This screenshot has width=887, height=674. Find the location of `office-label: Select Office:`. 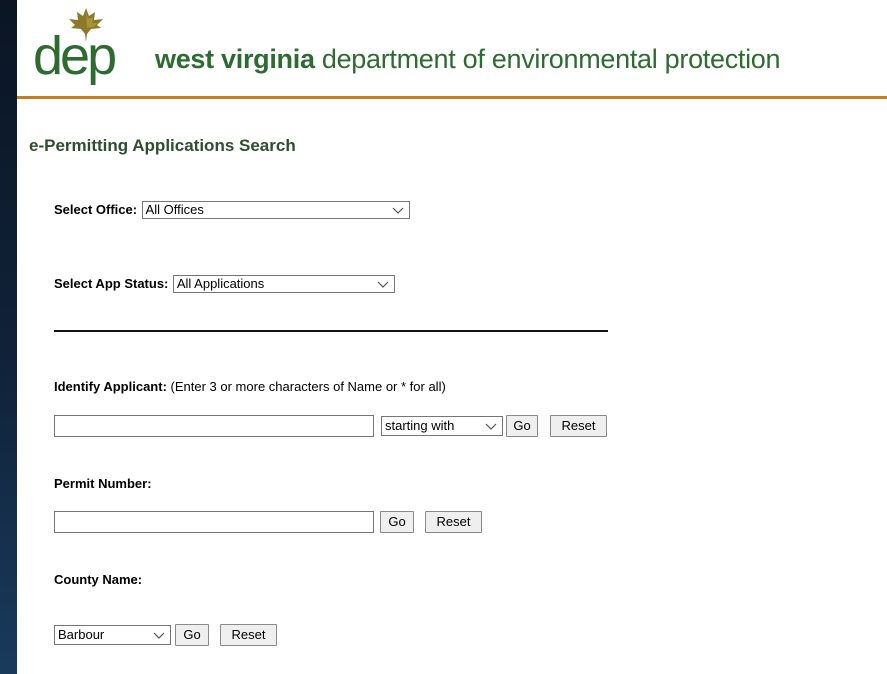

office-label: Select Office: is located at coordinates (96, 210).